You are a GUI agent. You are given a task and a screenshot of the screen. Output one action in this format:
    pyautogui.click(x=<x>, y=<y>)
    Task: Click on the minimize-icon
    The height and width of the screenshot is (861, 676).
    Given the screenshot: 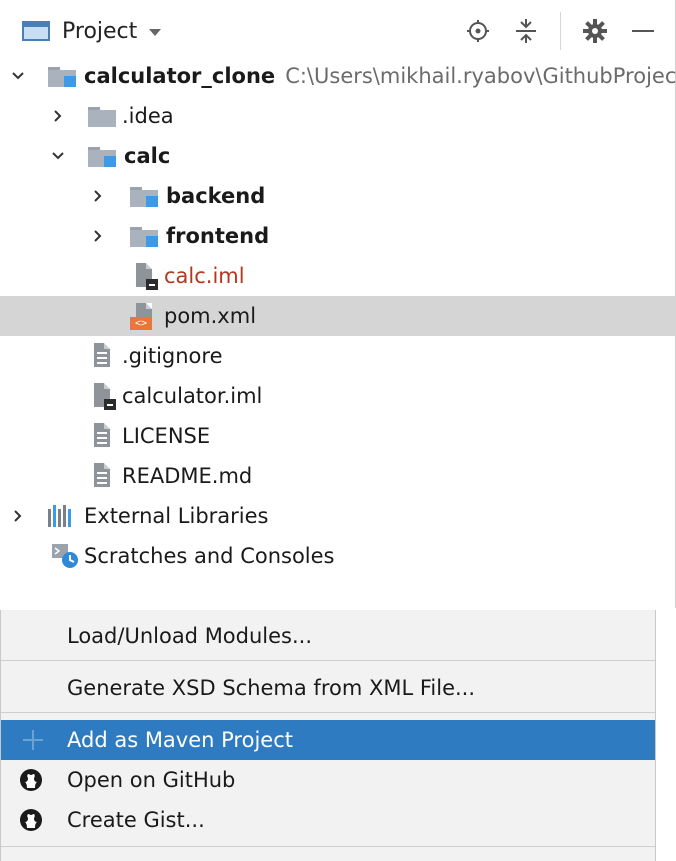 What is the action you would take?
    pyautogui.click(x=643, y=31)
    